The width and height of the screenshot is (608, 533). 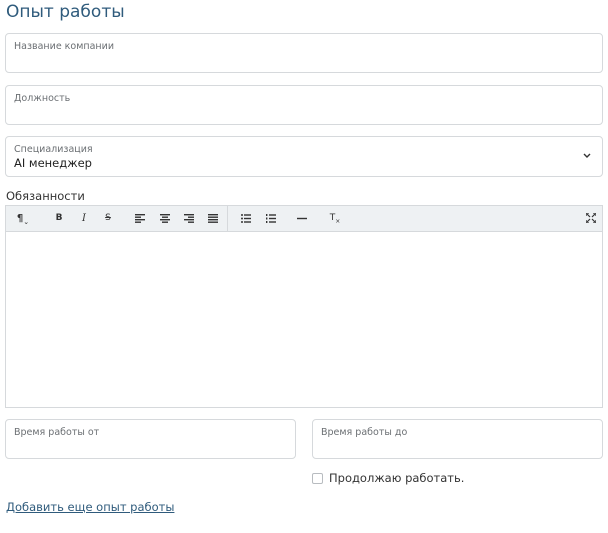 I want to click on align-right-icon, so click(x=189, y=218).